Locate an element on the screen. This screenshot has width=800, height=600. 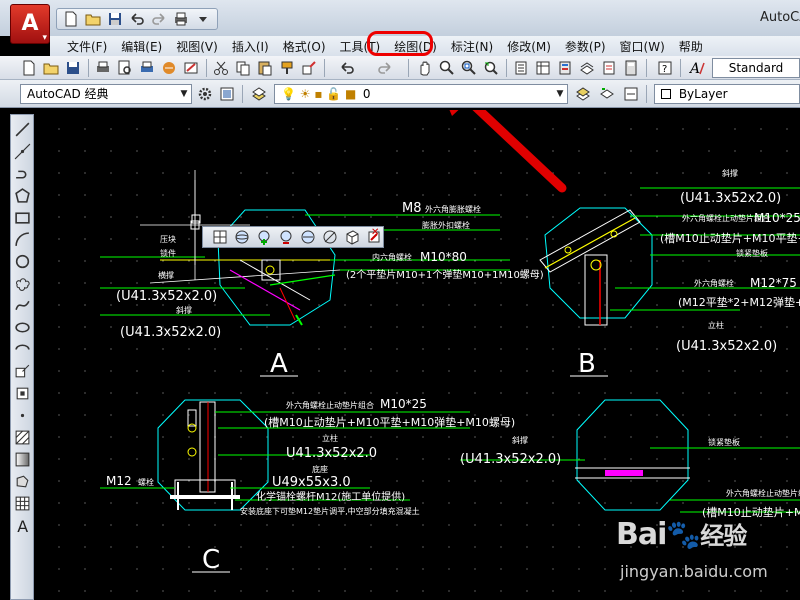
circle-icon is located at coordinates (22, 261).